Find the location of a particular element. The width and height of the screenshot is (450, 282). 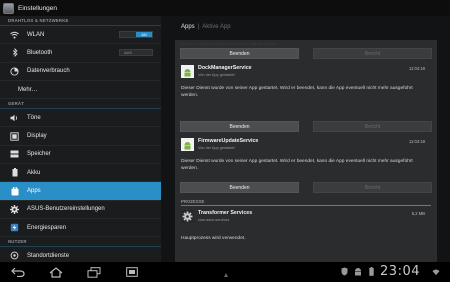

speaker-icon is located at coordinates (14, 117).